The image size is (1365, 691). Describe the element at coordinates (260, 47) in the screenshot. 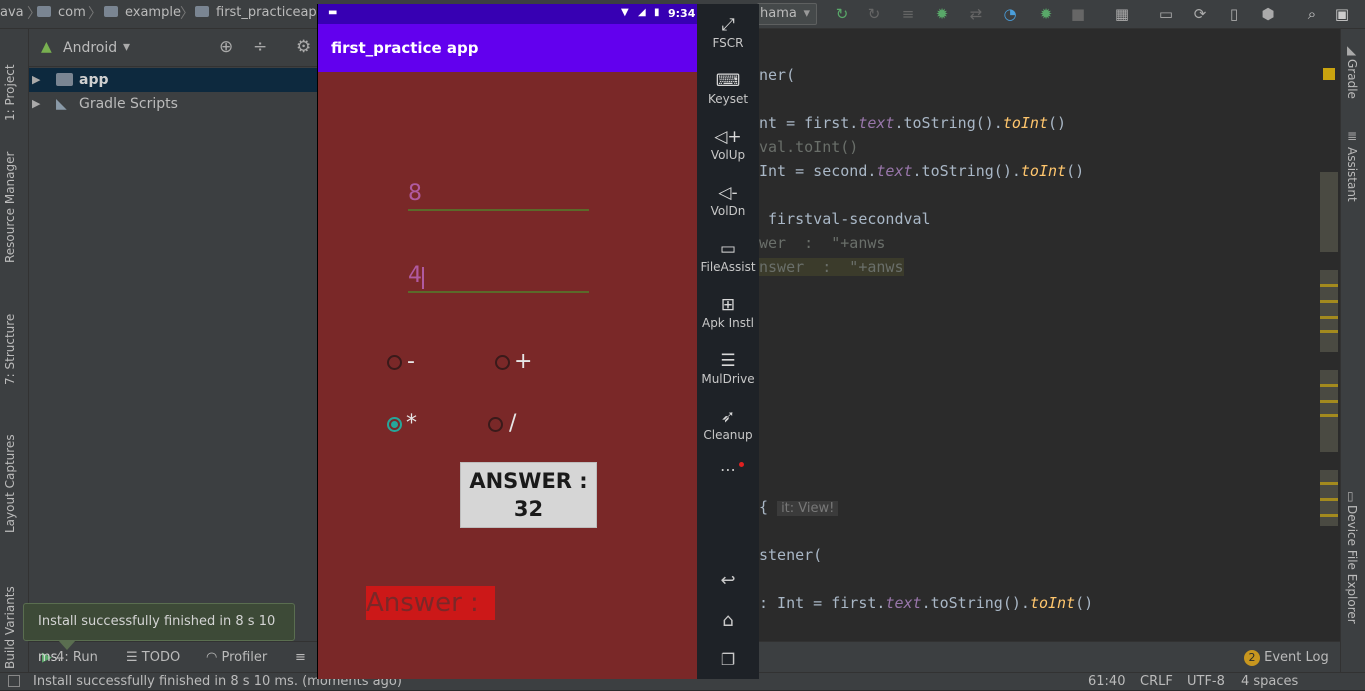

I see `collapse-icon: ÷` at that location.